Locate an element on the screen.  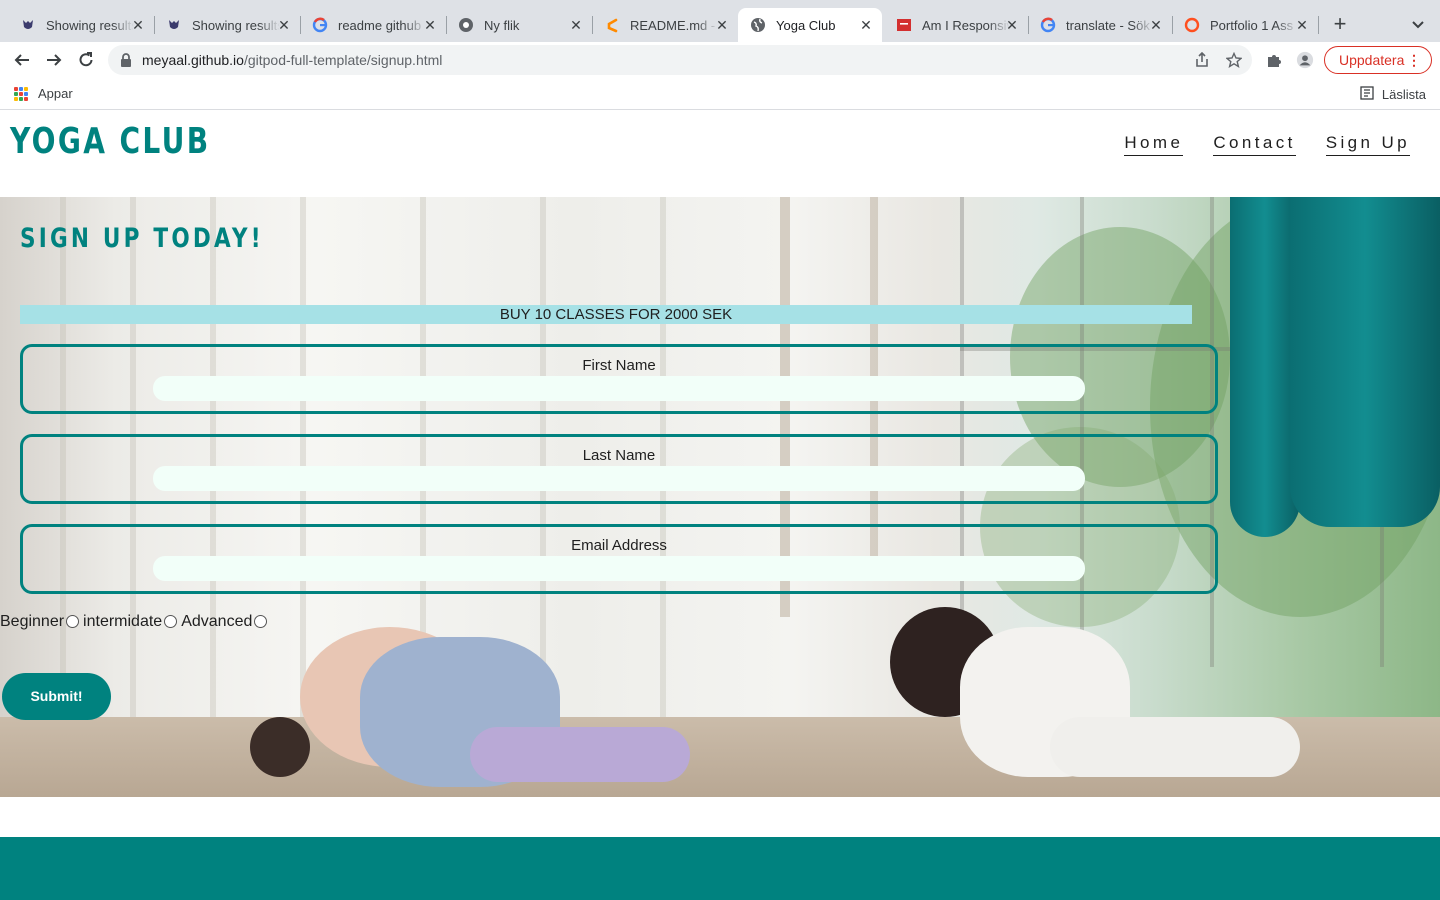
lock-icon is located at coordinates (126, 62).